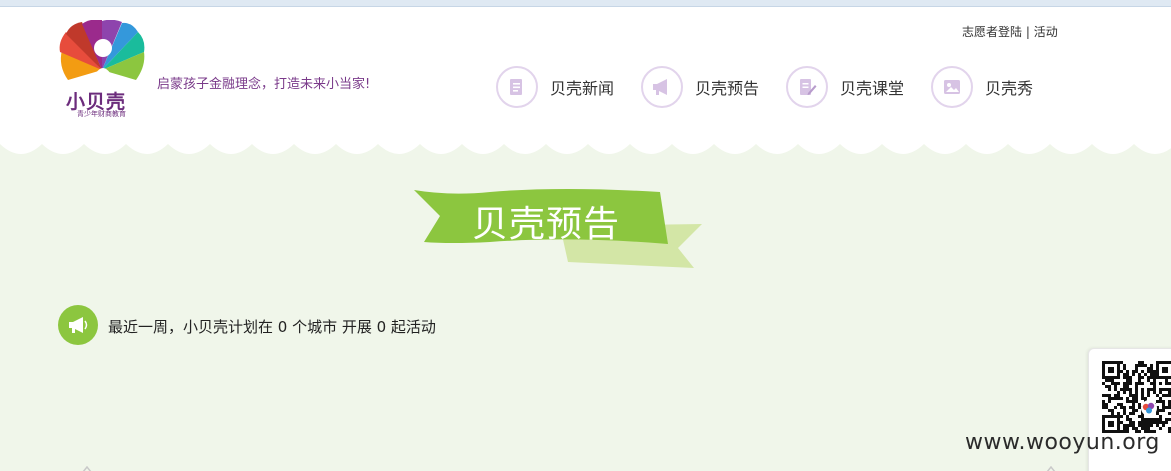 This screenshot has height=471, width=1171. I want to click on nav-item-label: 贝壳新闻, so click(582, 88).